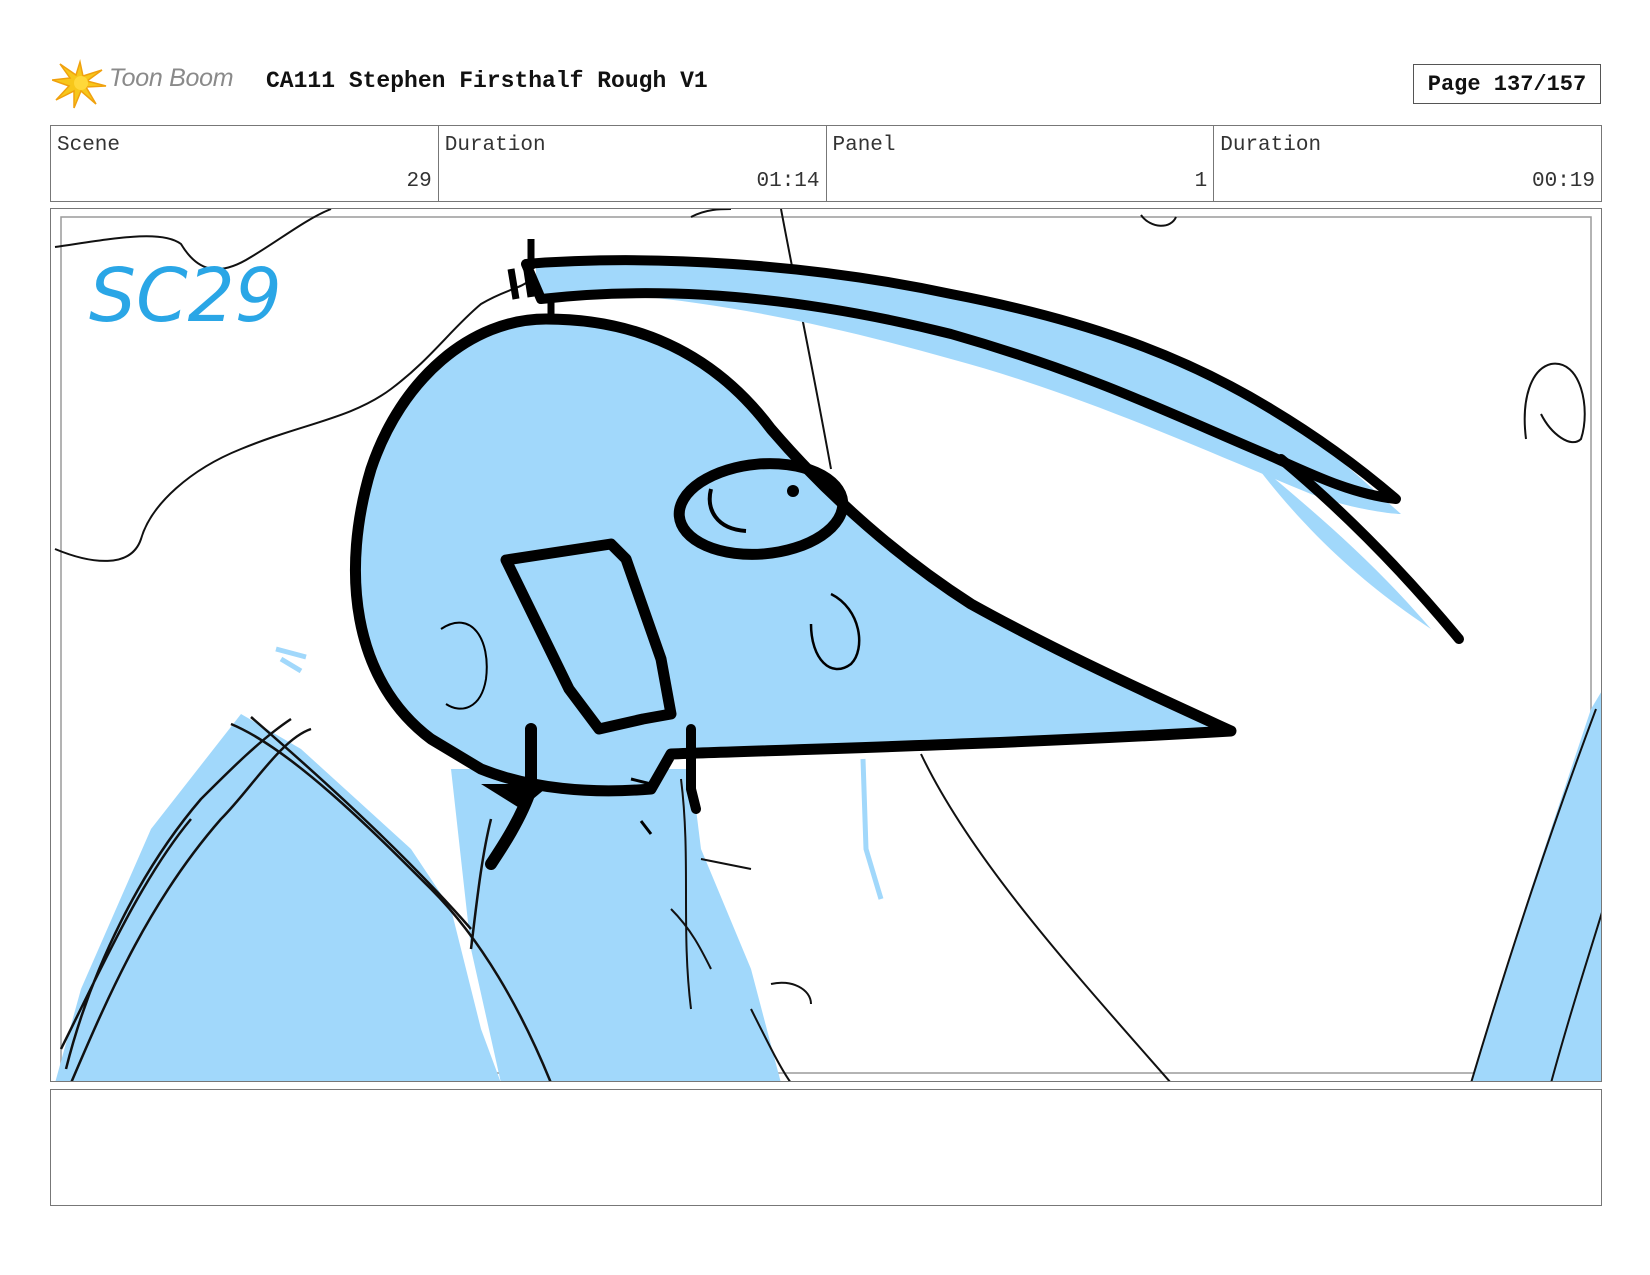  Describe the element at coordinates (89, 145) in the screenshot. I see `scene-label: Scene` at that location.